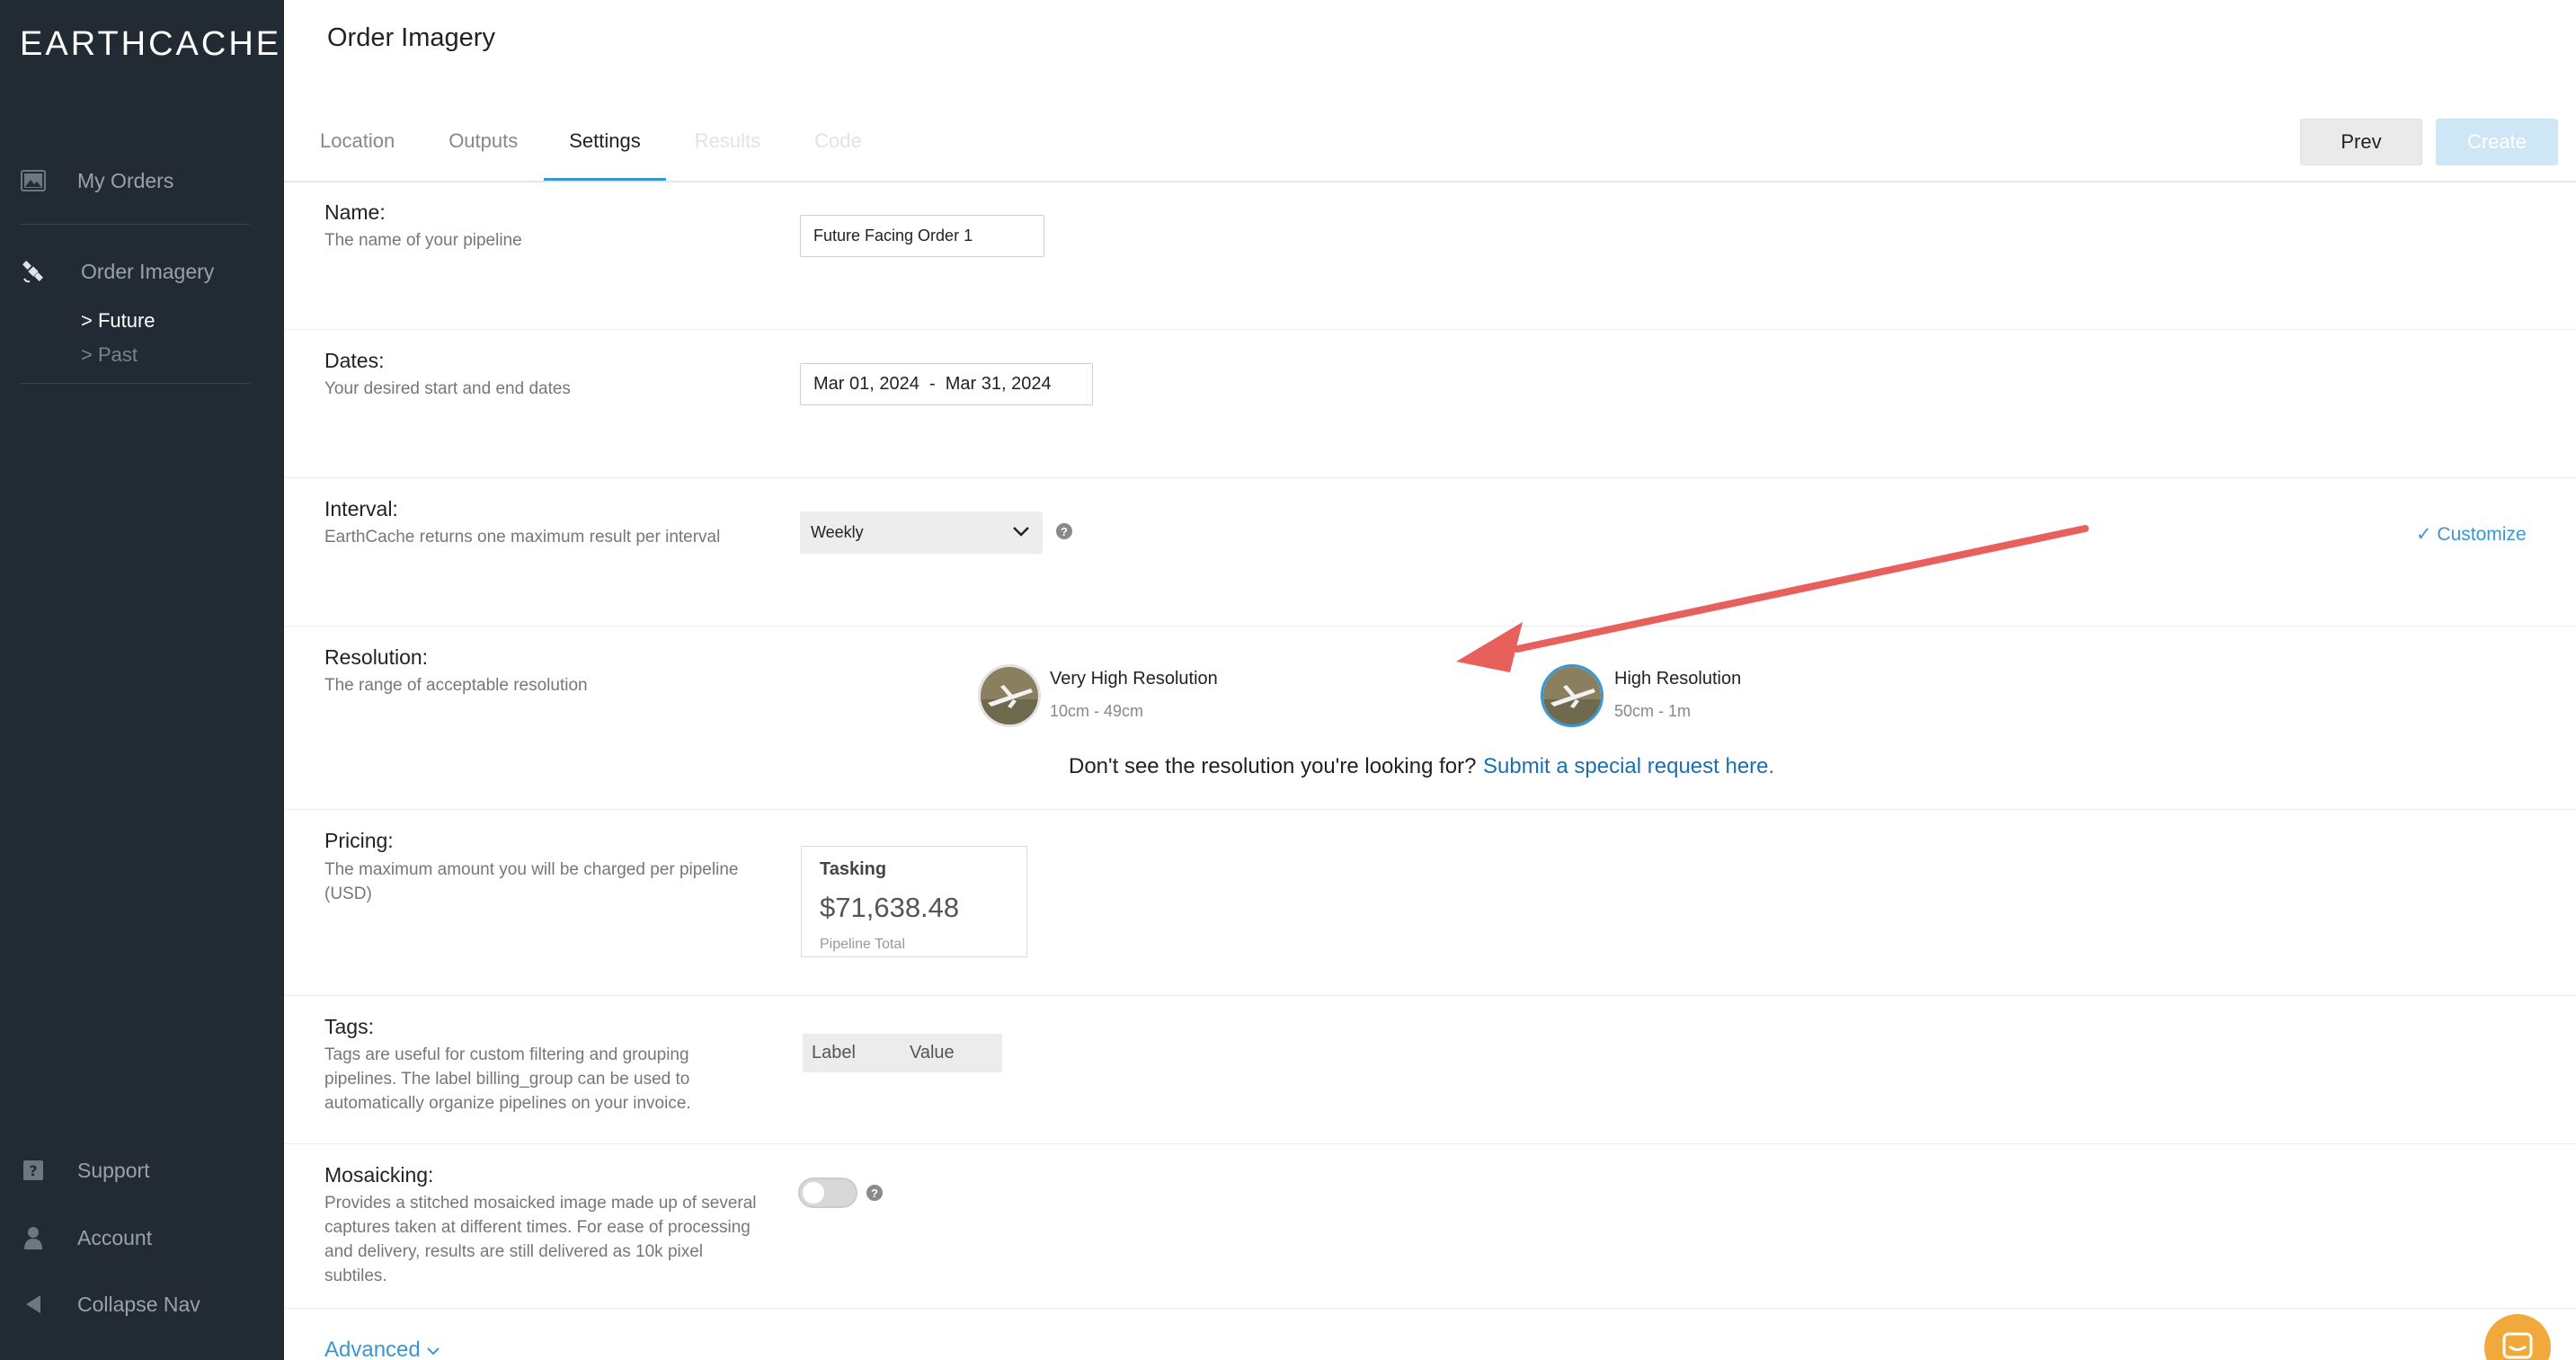 The image size is (2576, 1360). I want to click on pricing-card-title: Tasking, so click(853, 869).